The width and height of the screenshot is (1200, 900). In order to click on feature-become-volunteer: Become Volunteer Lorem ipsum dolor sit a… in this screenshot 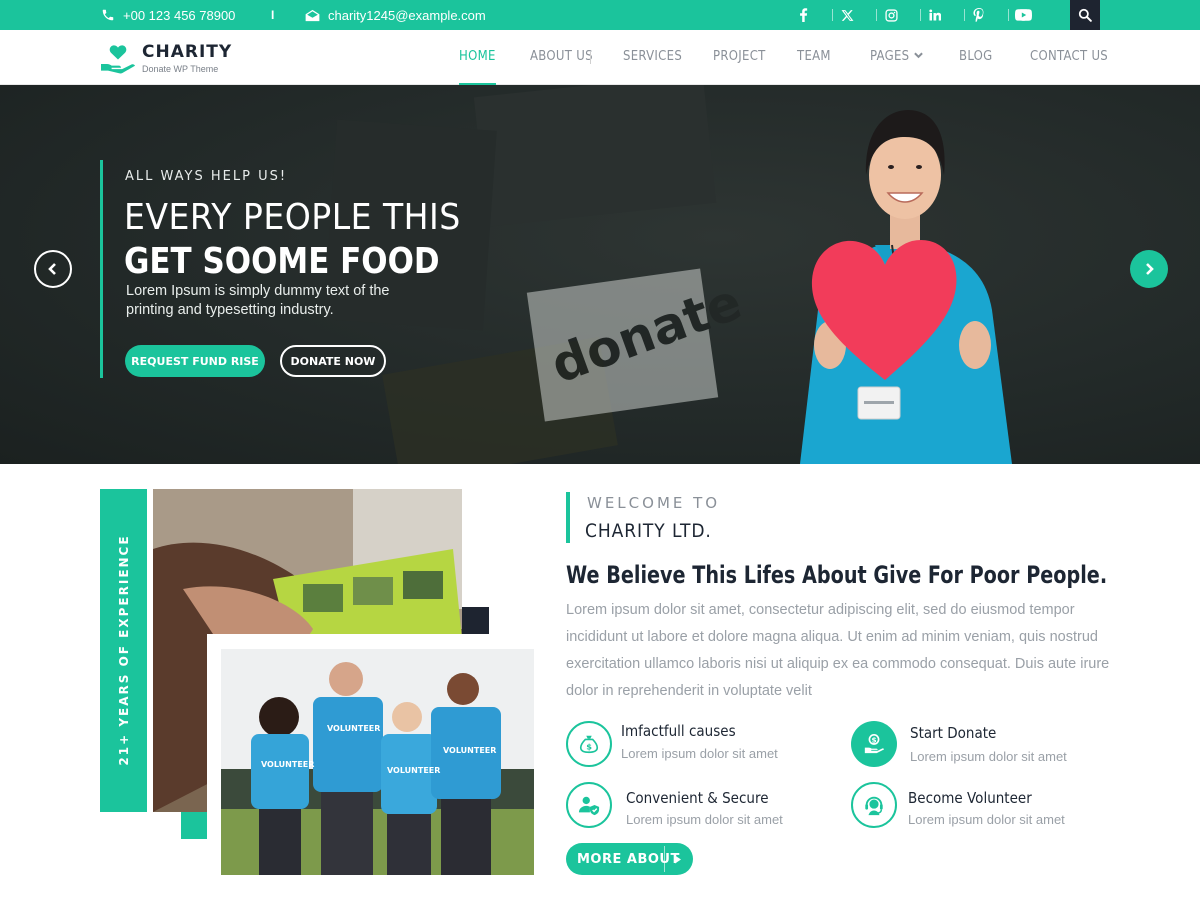, I will do `click(976, 805)`.